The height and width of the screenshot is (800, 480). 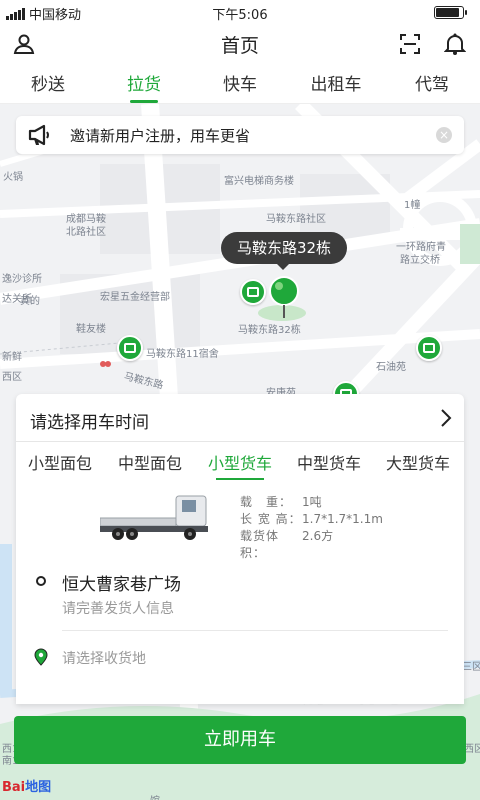 What do you see at coordinates (13, 177) in the screenshot?
I see `map-label: 火锅` at bounding box center [13, 177].